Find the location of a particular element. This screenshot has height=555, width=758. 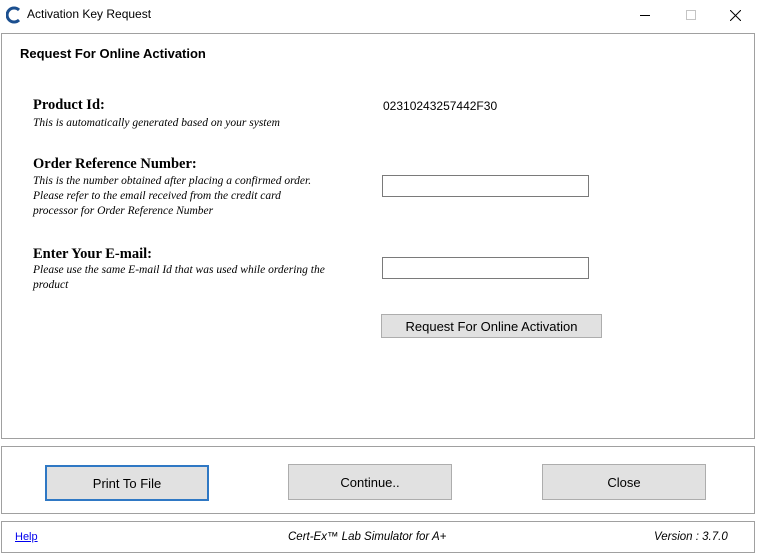

minimize-icon is located at coordinates (645, 15).